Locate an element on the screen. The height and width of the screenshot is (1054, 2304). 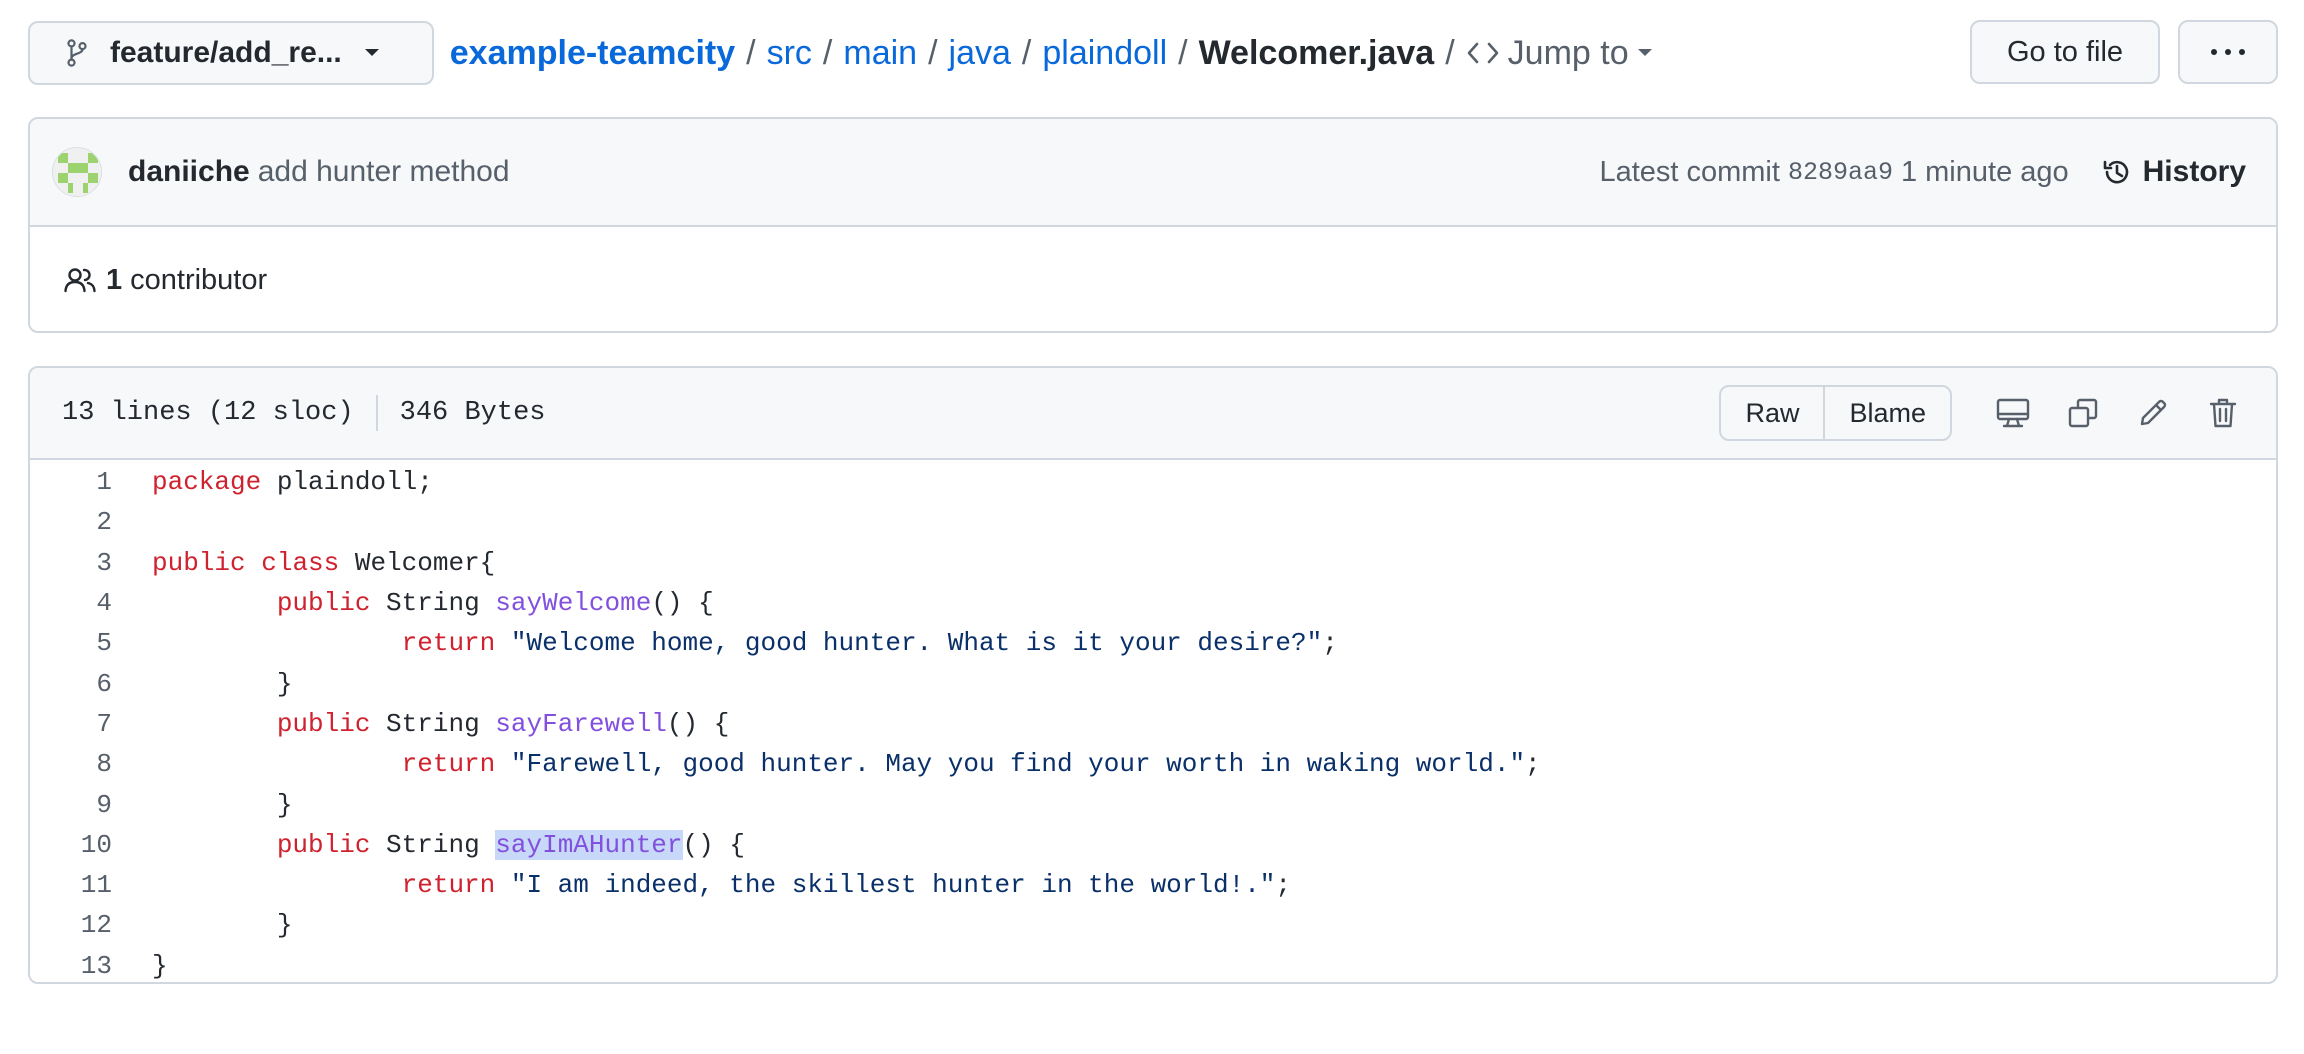
line-number: 5 is located at coordinates (71, 643).